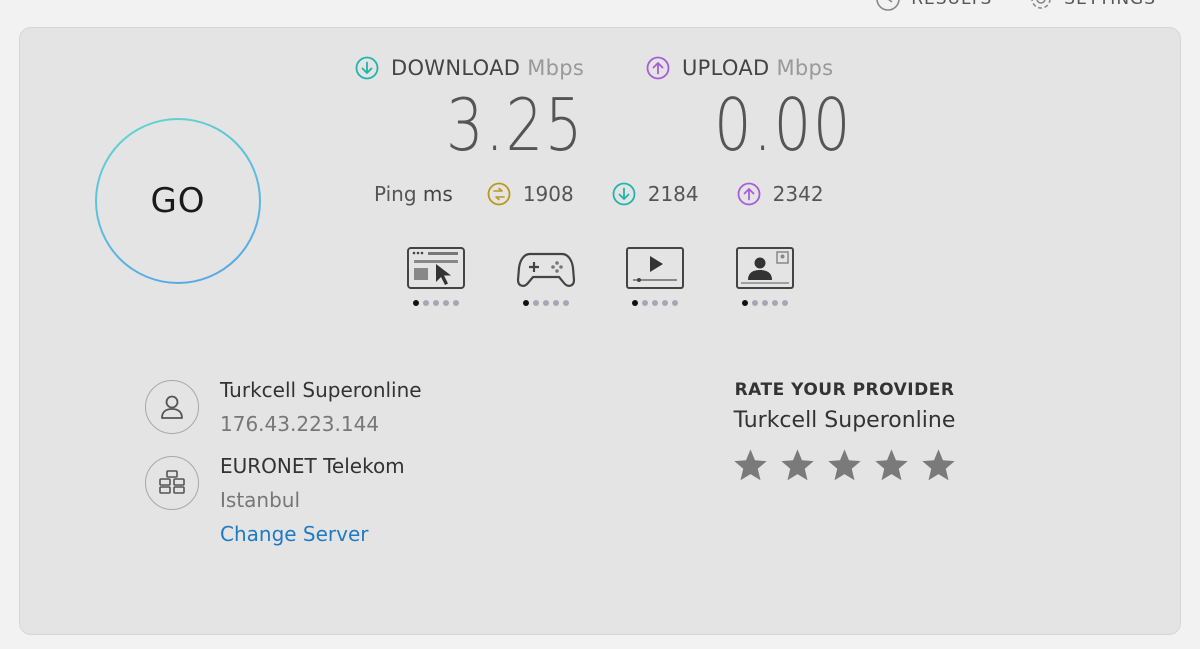 Image resolution: width=1200 pixels, height=649 pixels. What do you see at coordinates (749, 194) in the screenshot?
I see `upload-latency-icon` at bounding box center [749, 194].